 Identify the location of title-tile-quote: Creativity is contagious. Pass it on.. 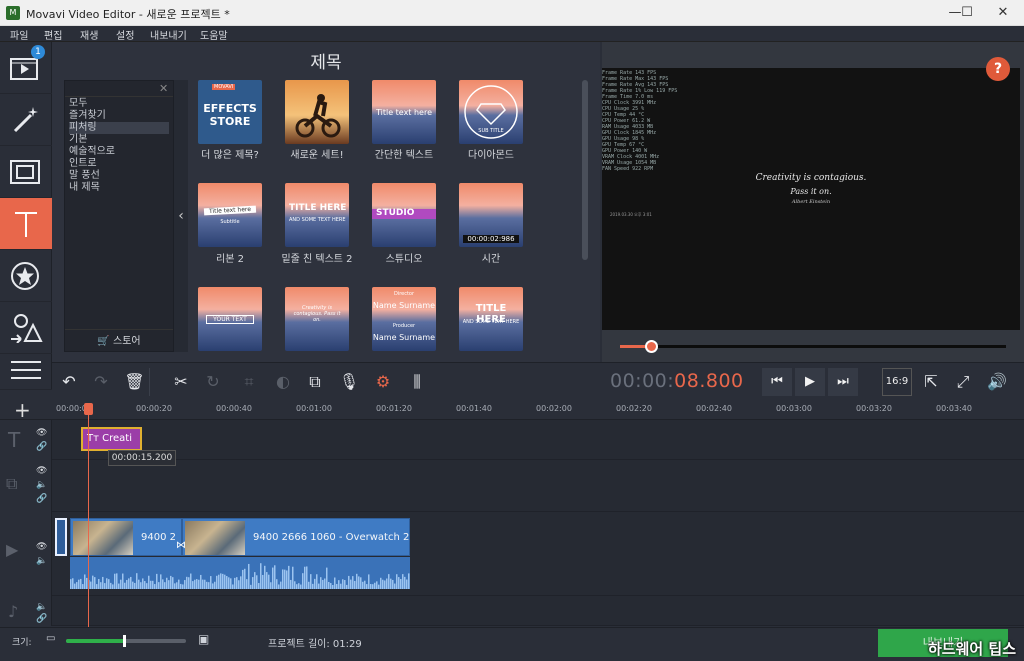
(317, 319).